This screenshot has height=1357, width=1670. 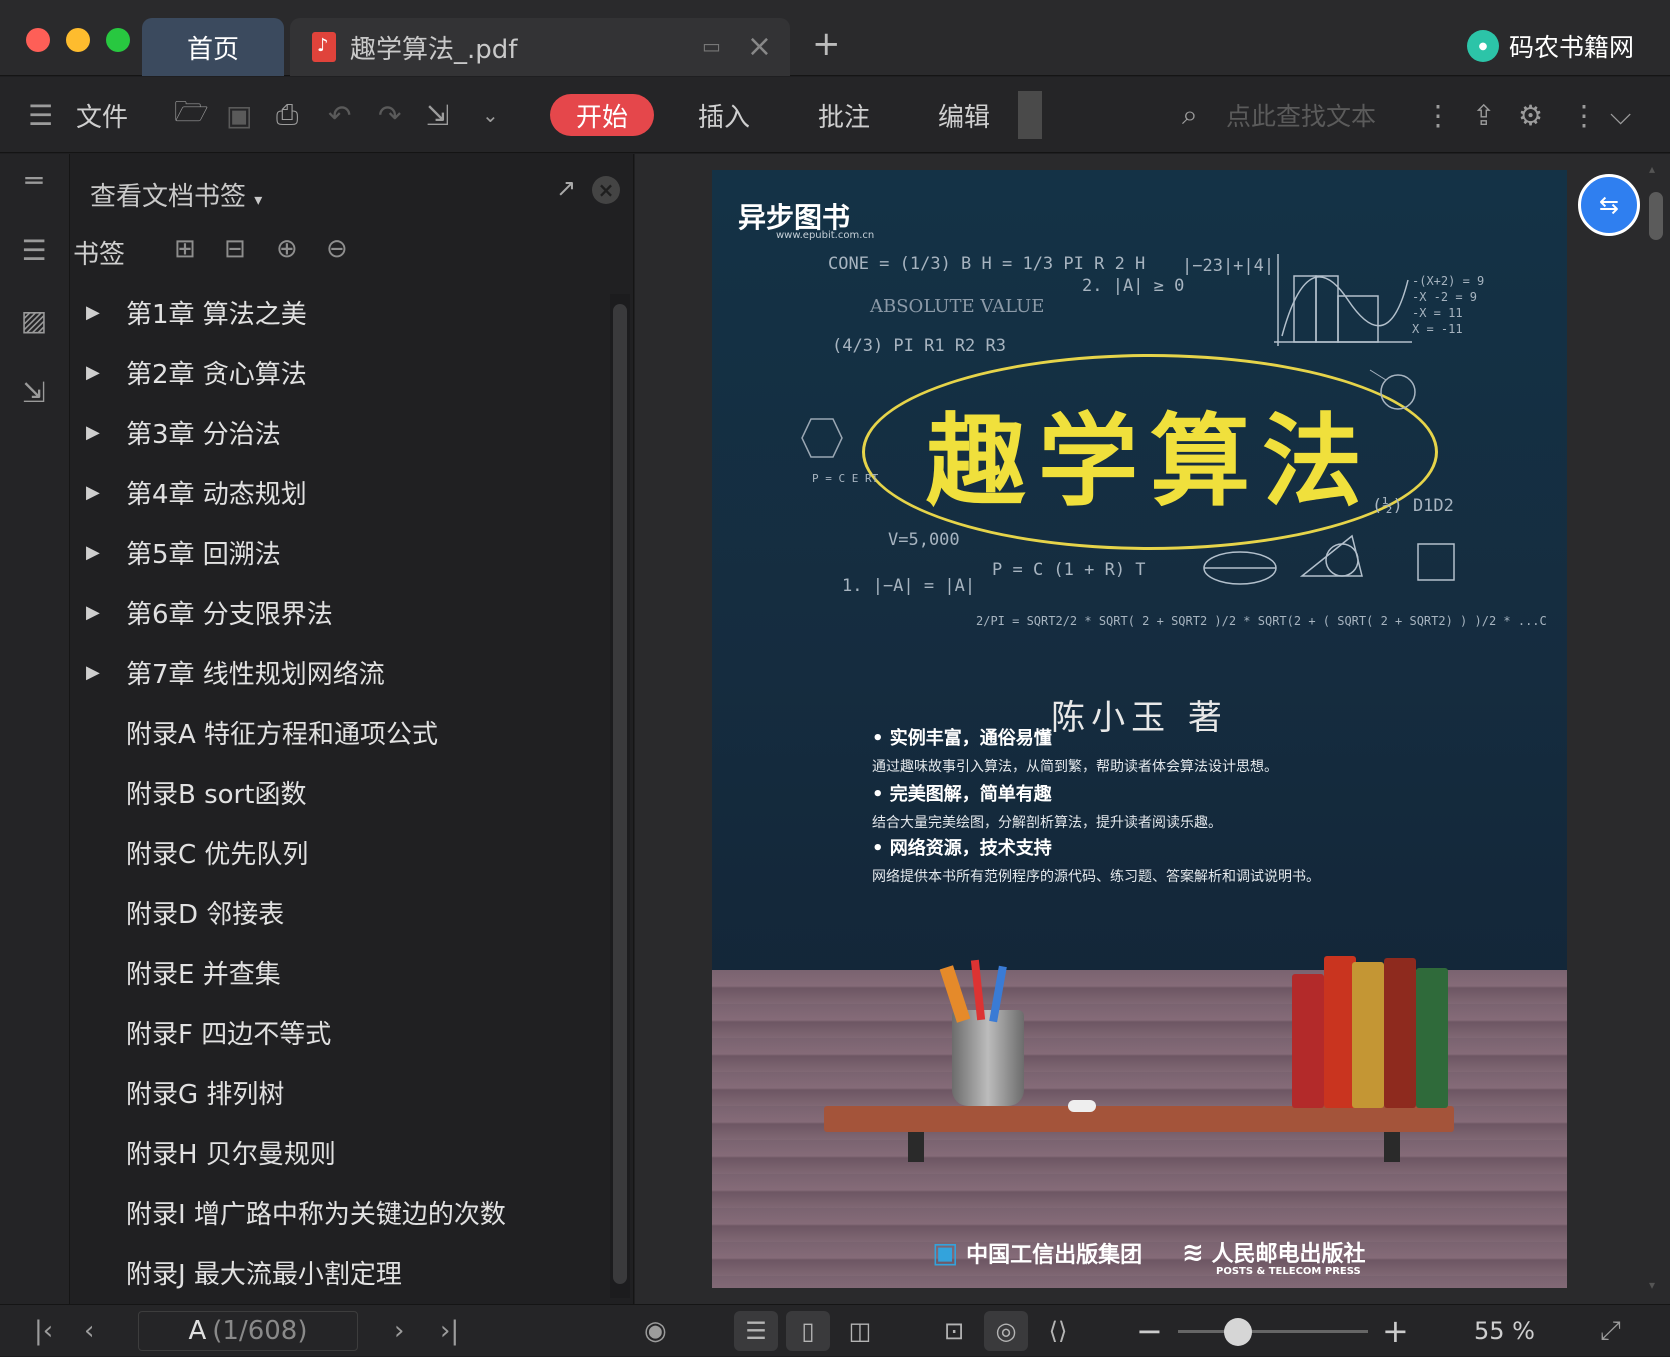 I want to click on more-options-icon: ⋮, so click(x=1584, y=115).